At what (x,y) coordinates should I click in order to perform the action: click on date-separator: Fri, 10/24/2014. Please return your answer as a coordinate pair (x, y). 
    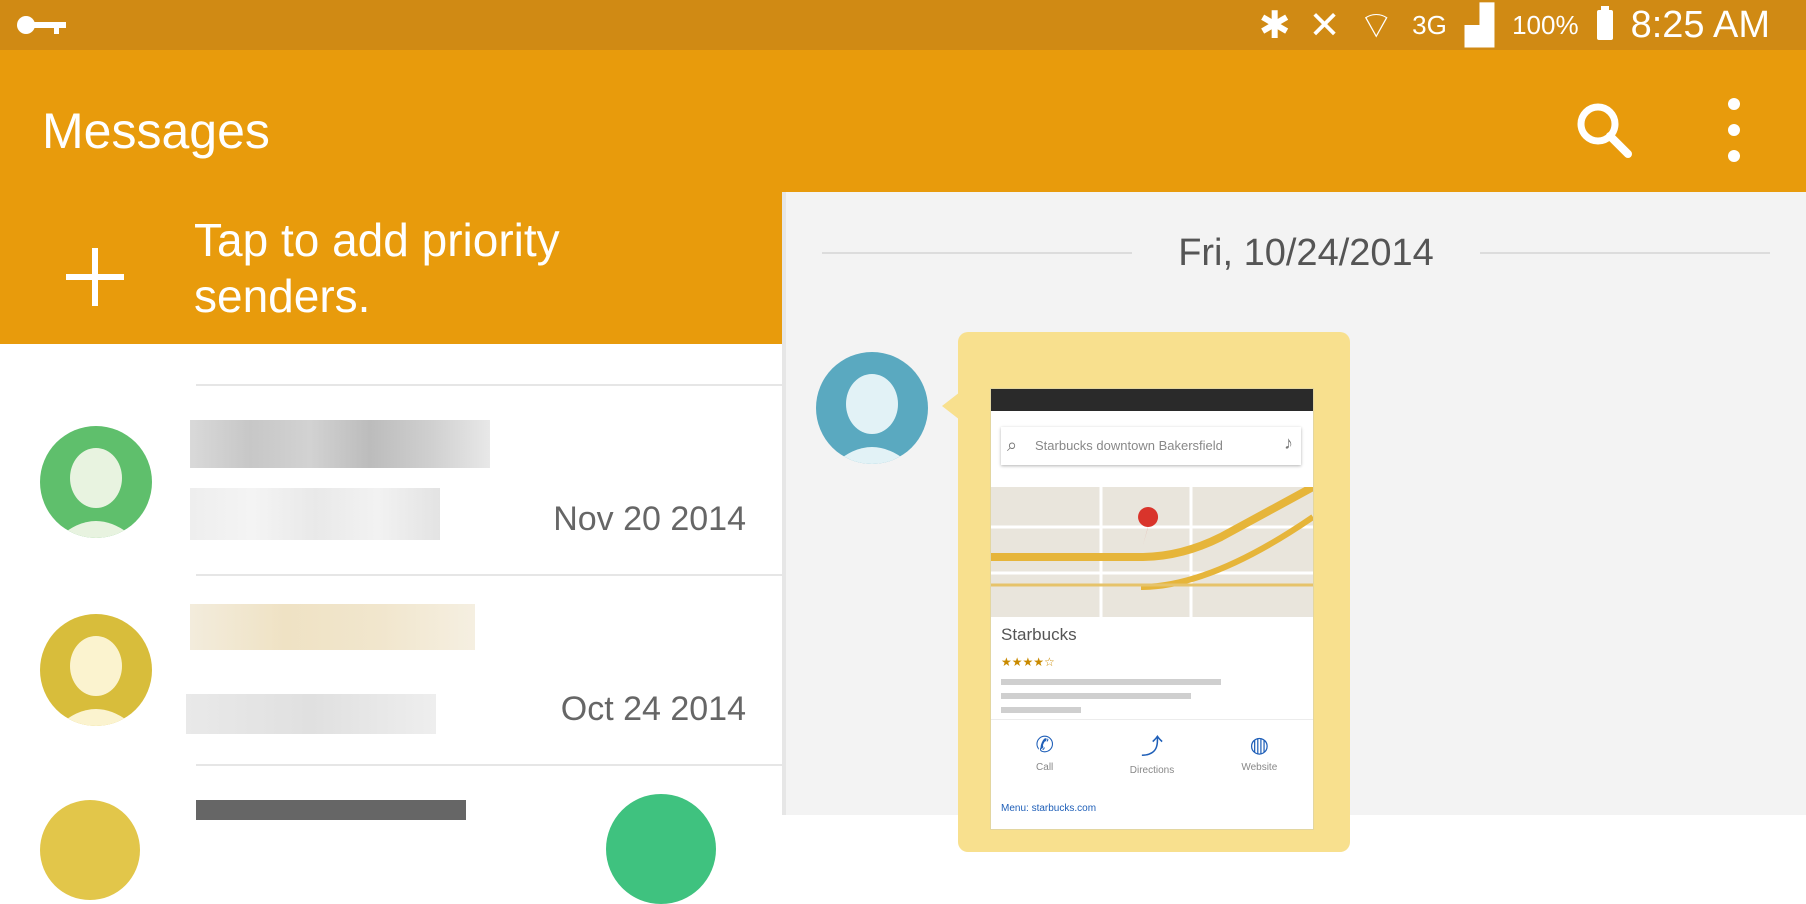
    Looking at the image, I should click on (1306, 253).